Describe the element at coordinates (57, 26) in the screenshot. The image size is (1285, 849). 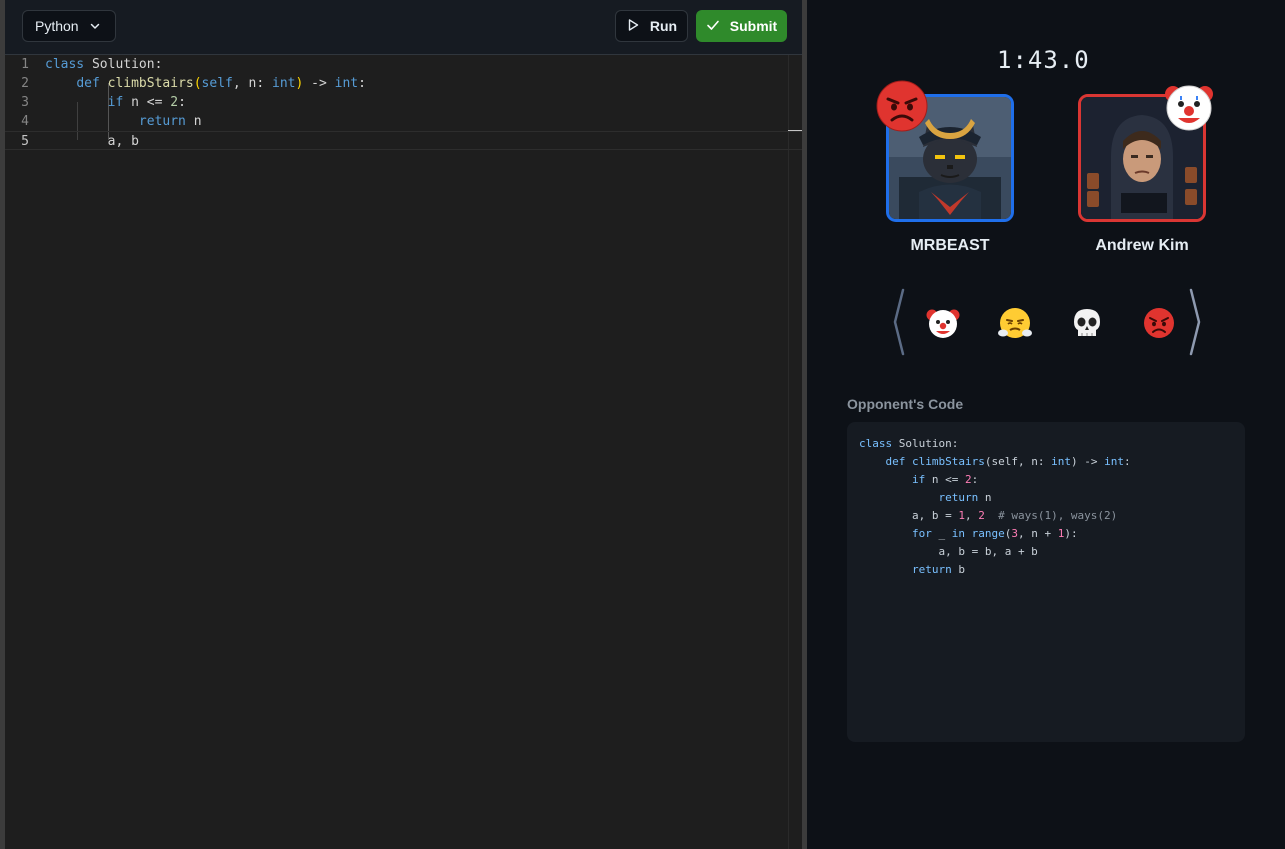
I see `language-select-value: Python` at that location.